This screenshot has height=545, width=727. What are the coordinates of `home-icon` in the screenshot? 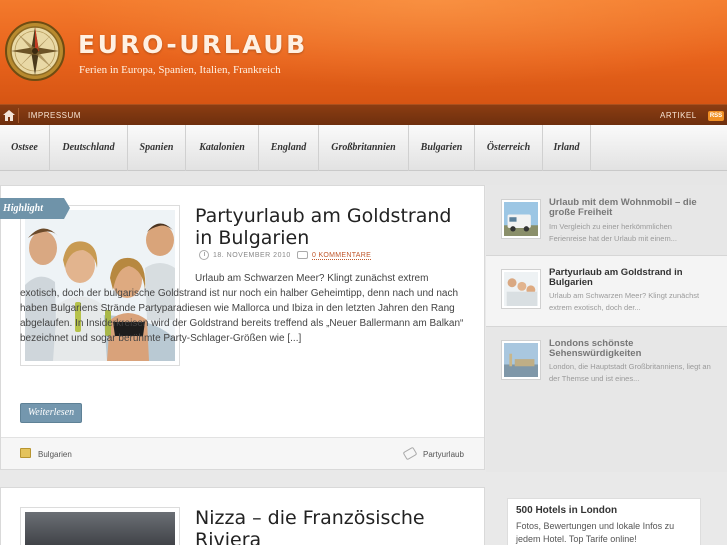 It's located at (9, 115).